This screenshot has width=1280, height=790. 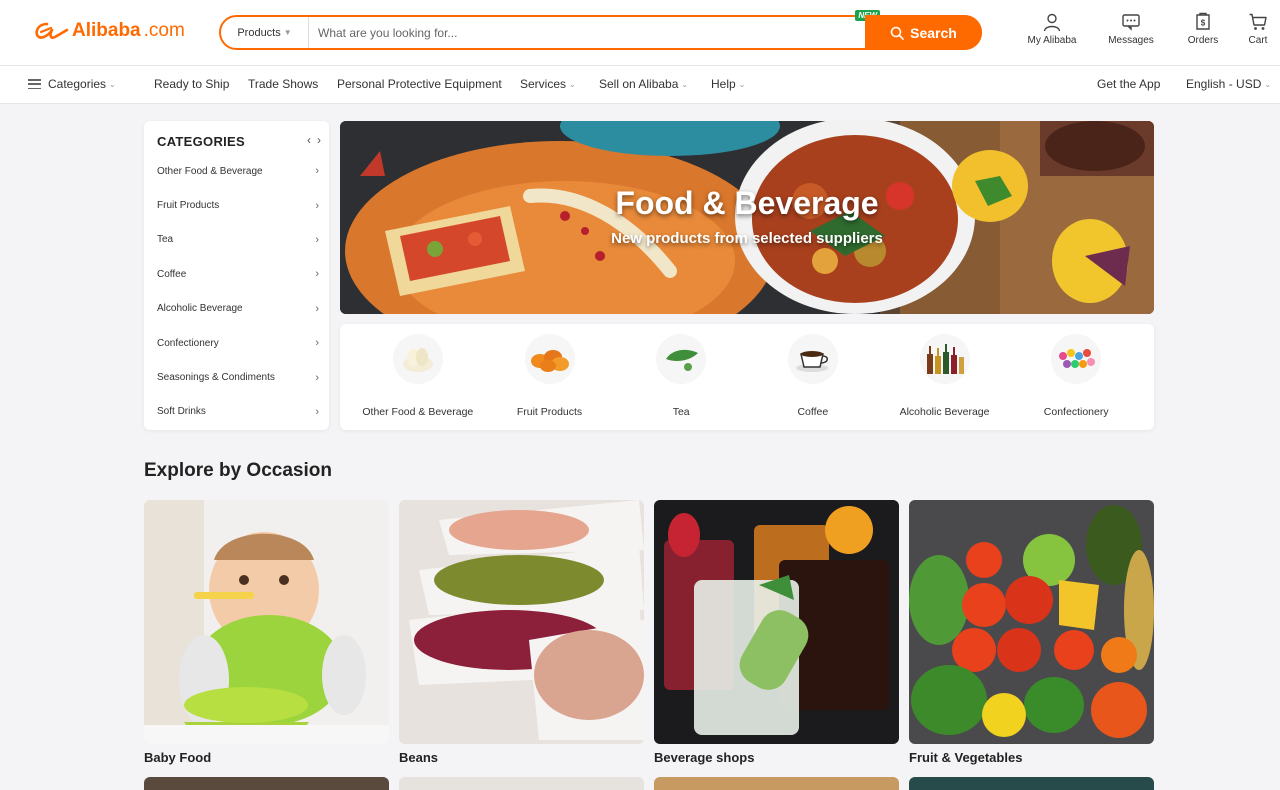 I want to click on sidebar-item-coffee: Coffee ›, so click(x=236, y=274).